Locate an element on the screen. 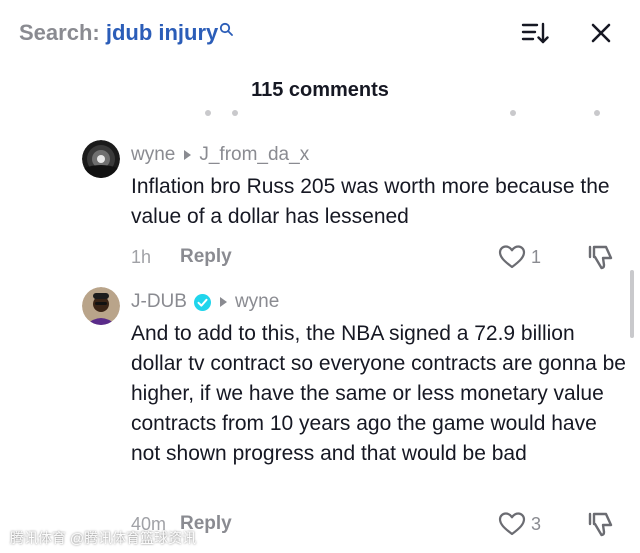 The image size is (640, 553). comments-count: 115 comments is located at coordinates (320, 90).